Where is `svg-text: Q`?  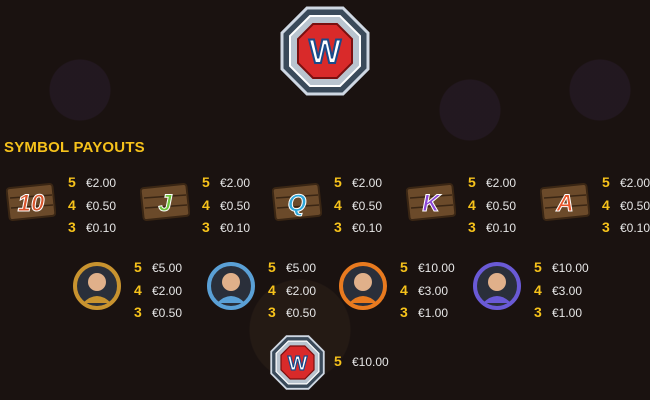
svg-text: Q is located at coordinates (297, 203).